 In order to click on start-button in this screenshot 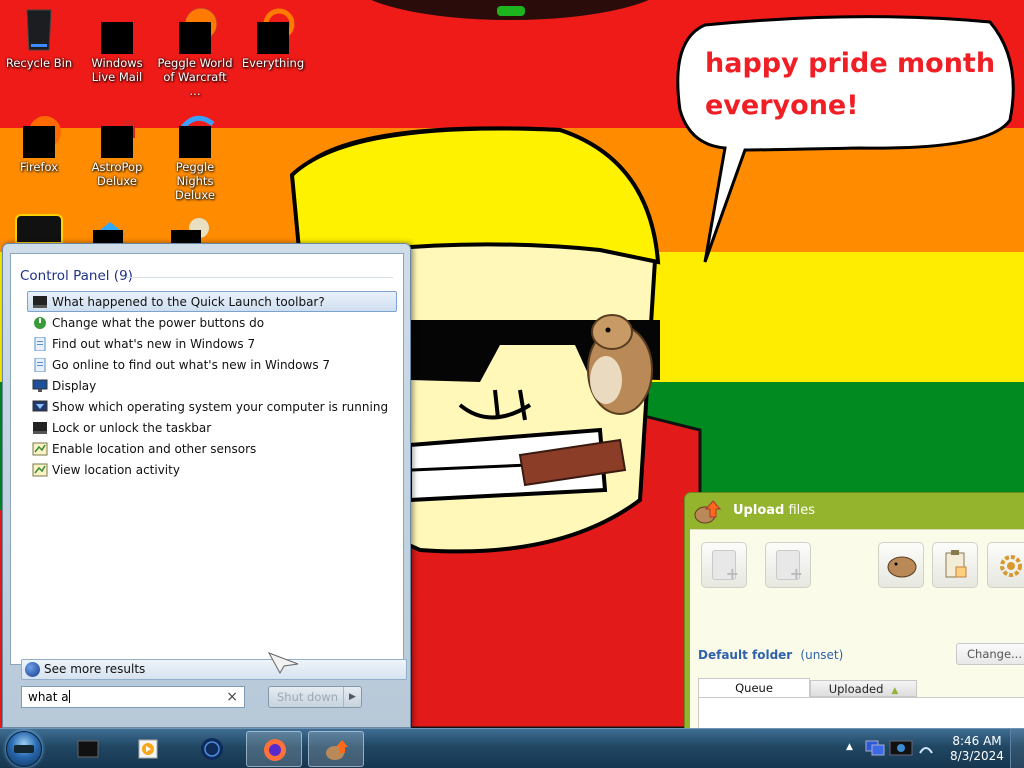, I will do `click(24, 749)`.